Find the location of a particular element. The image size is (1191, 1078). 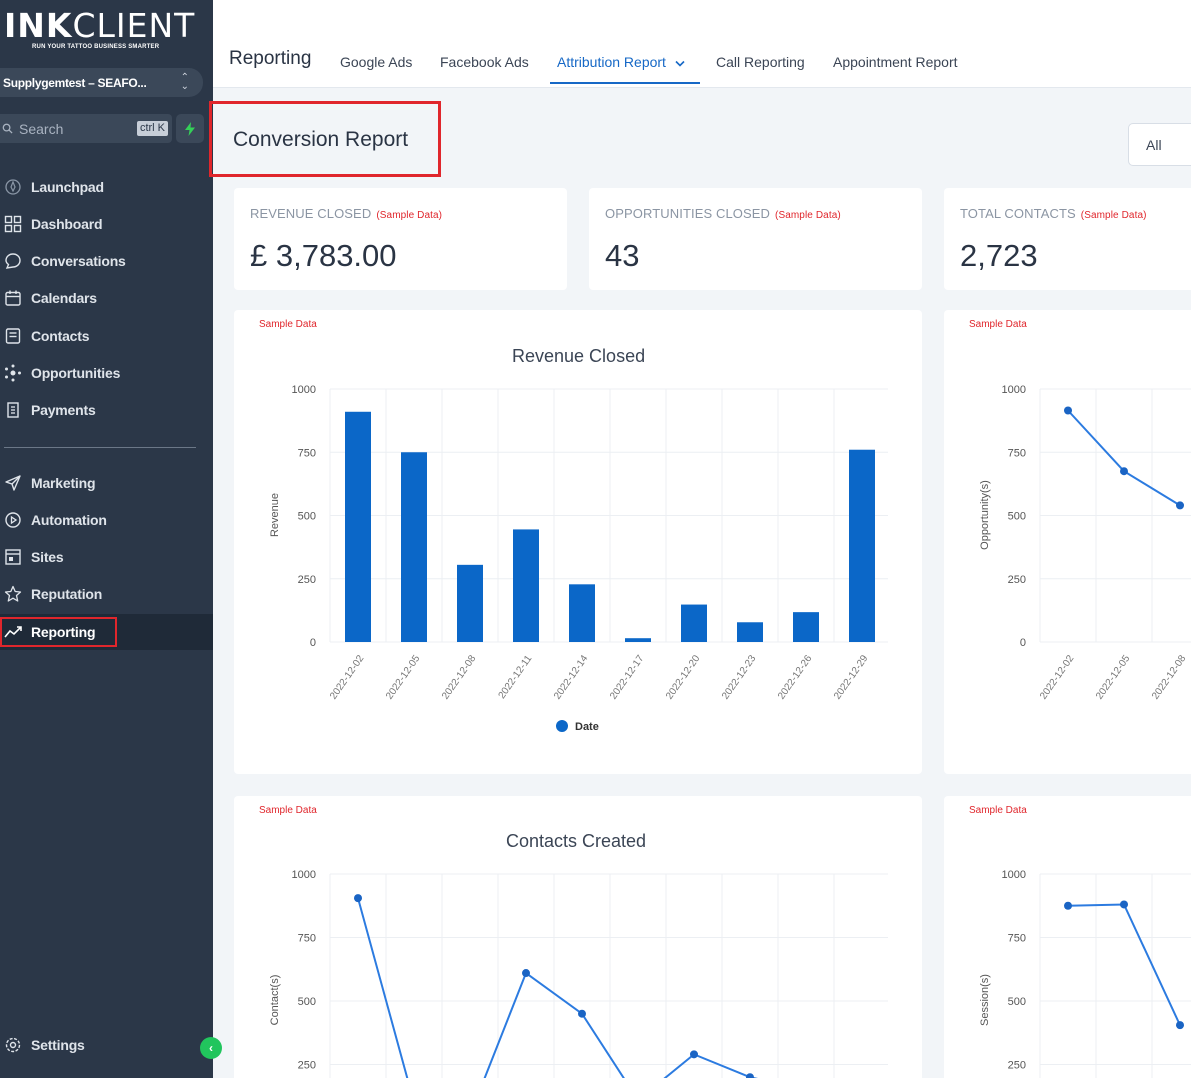

contacts-icon is located at coordinates (13, 336).